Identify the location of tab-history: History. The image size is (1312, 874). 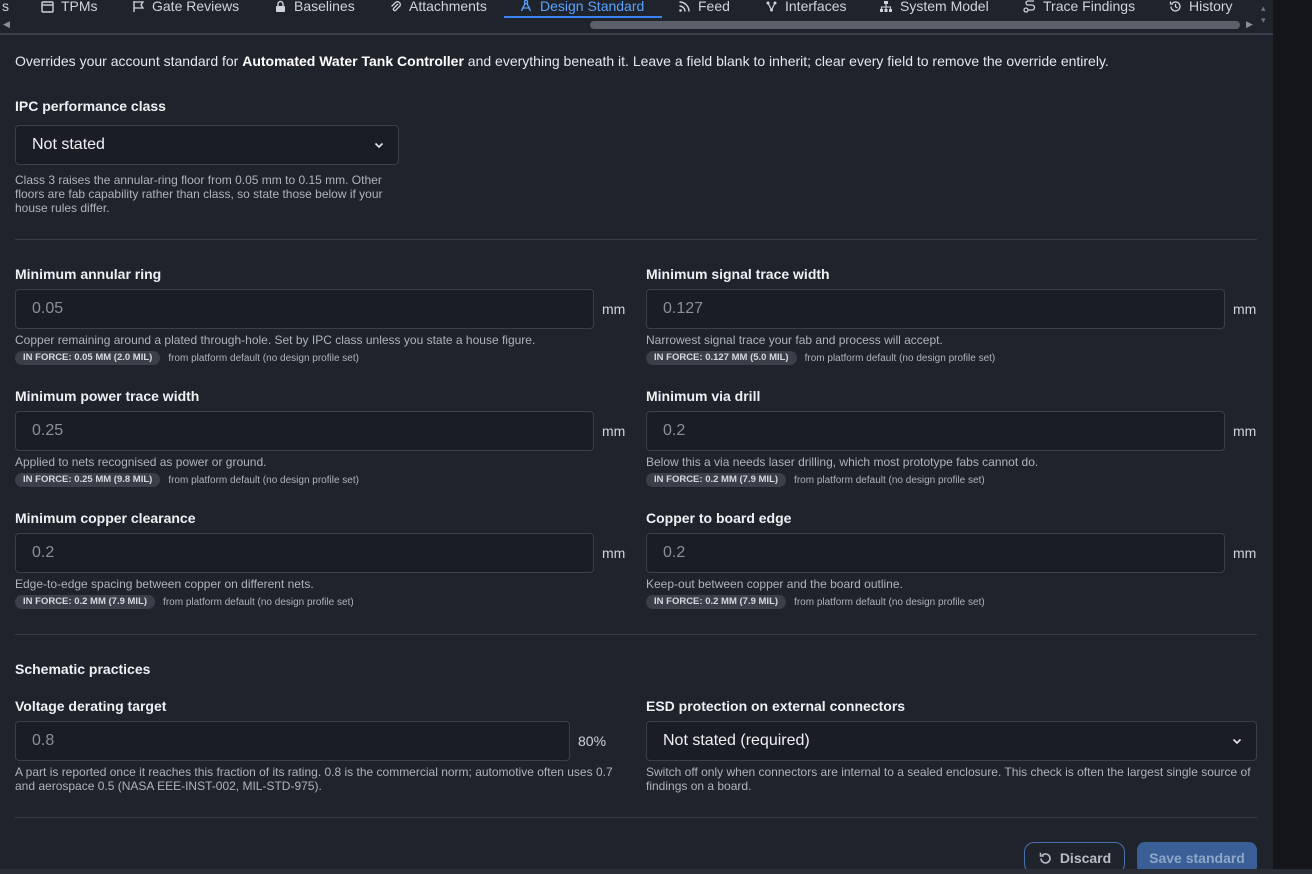
(1200, 8).